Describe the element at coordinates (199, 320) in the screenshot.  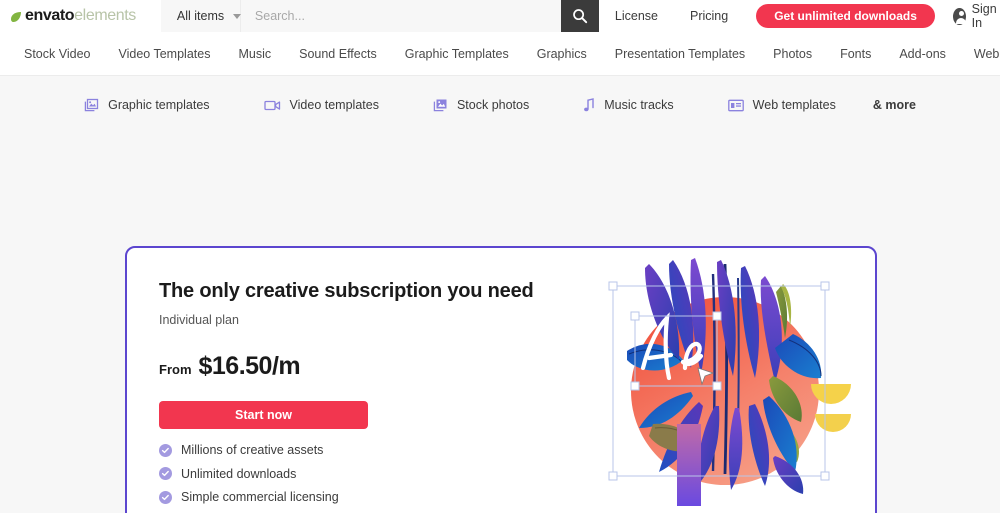
I see `hero-subheading: Individual plan` at that location.